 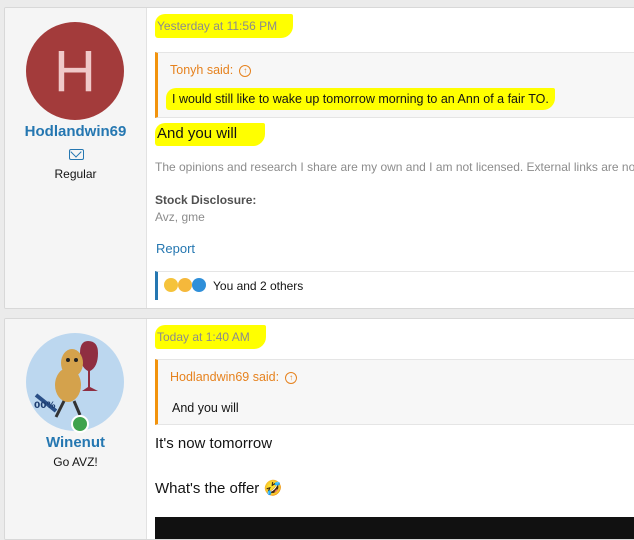 I want to click on stock-disclosure-value: Avz, gme, so click(x=180, y=217).